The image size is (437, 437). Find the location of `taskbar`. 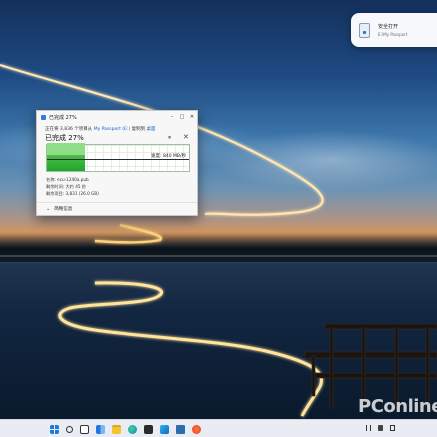

taskbar is located at coordinates (218, 428).